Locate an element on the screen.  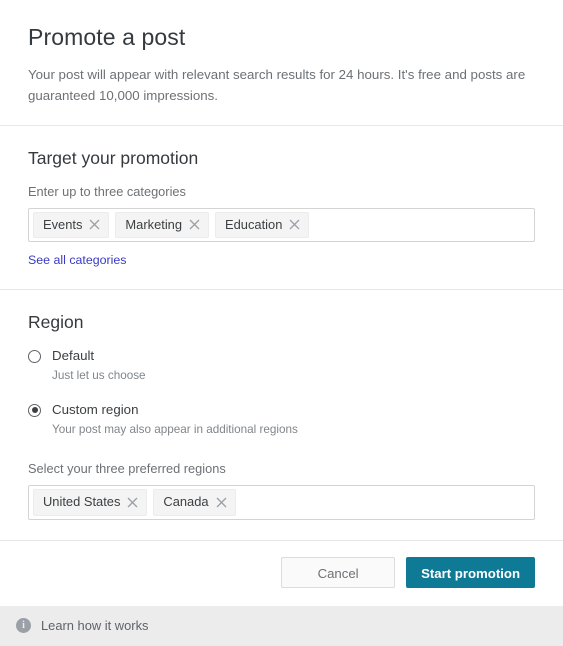
region-chip: Canada is located at coordinates (194, 502).